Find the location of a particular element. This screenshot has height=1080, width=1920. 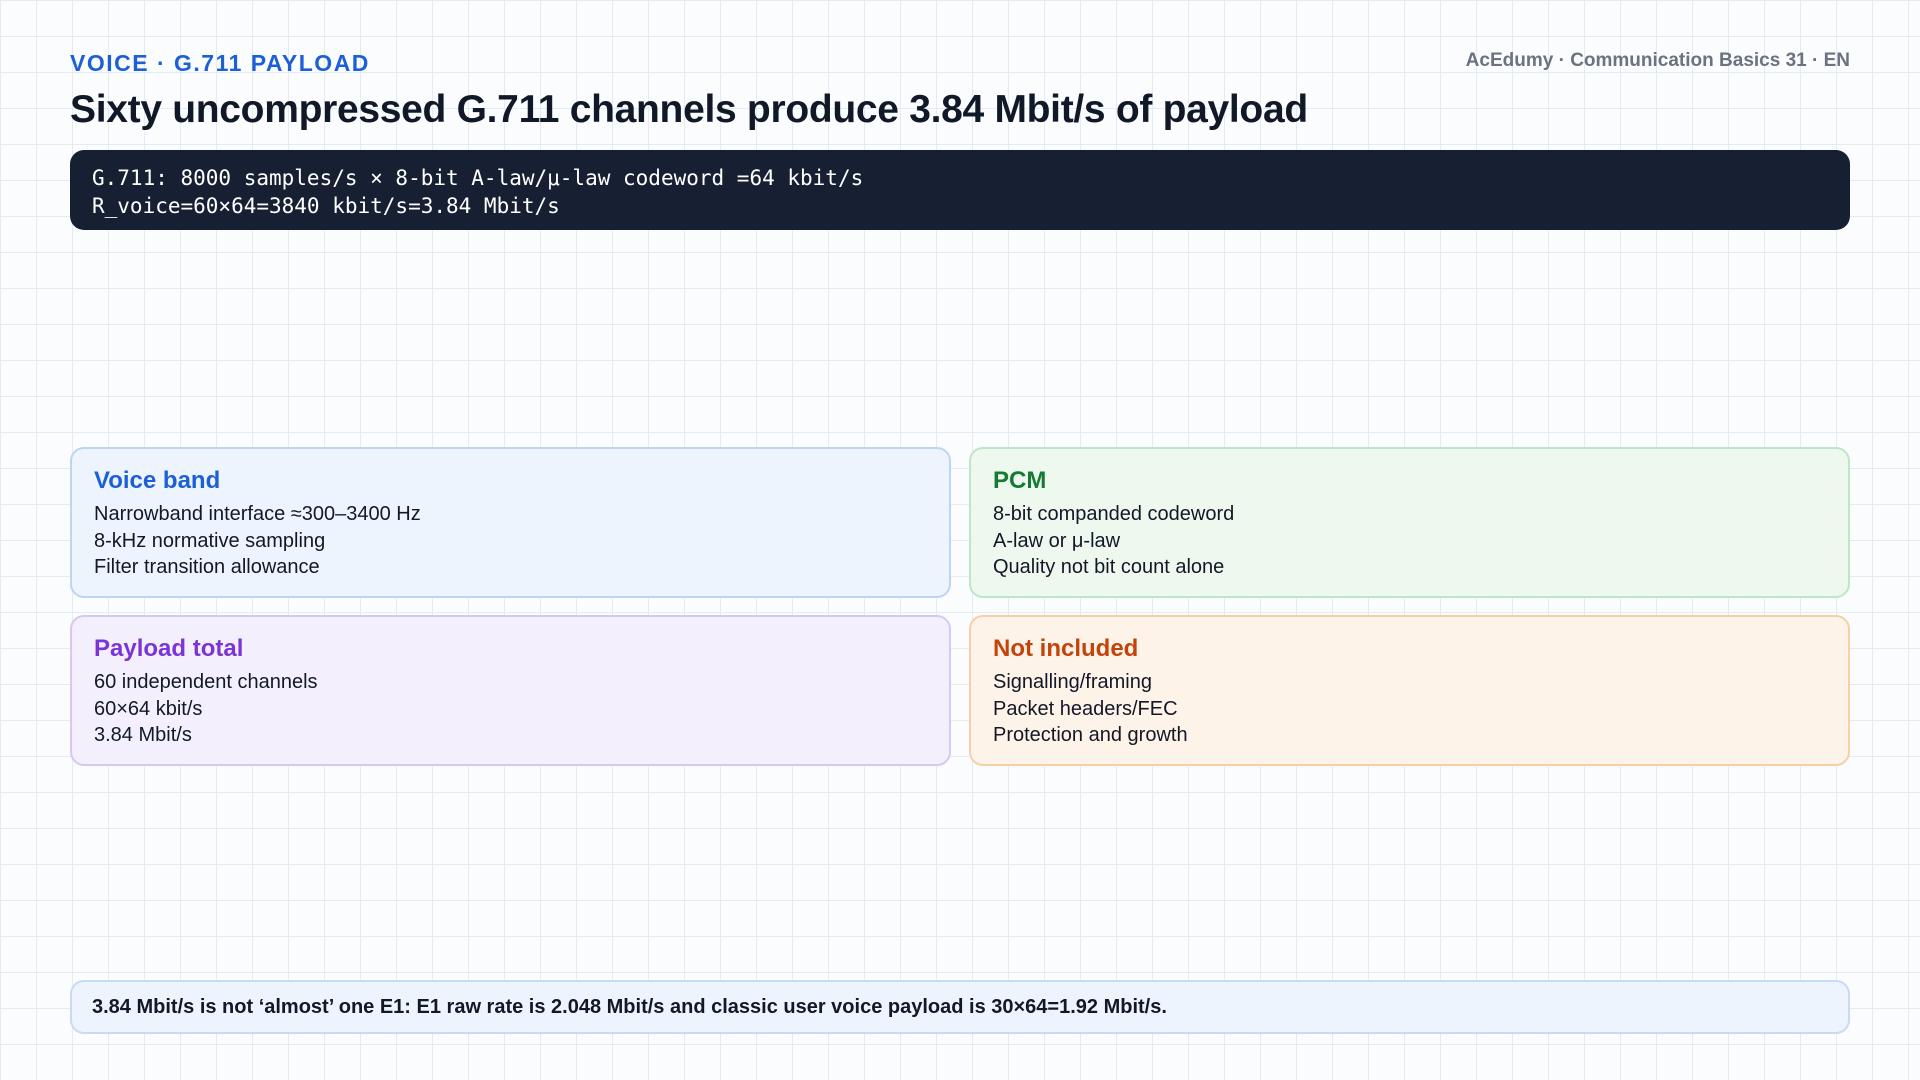

card-line: Quality not bit count alone is located at coordinates (1109, 567).